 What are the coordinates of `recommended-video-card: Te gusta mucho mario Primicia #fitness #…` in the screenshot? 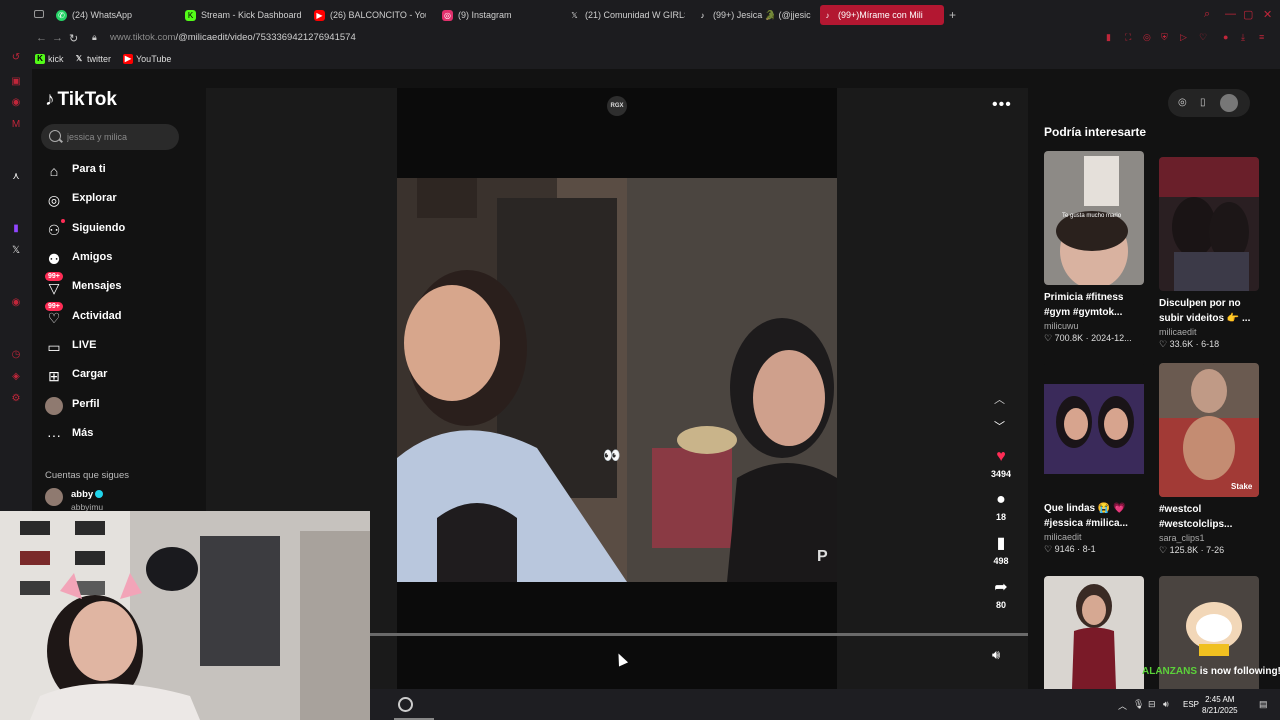 It's located at (1094, 247).